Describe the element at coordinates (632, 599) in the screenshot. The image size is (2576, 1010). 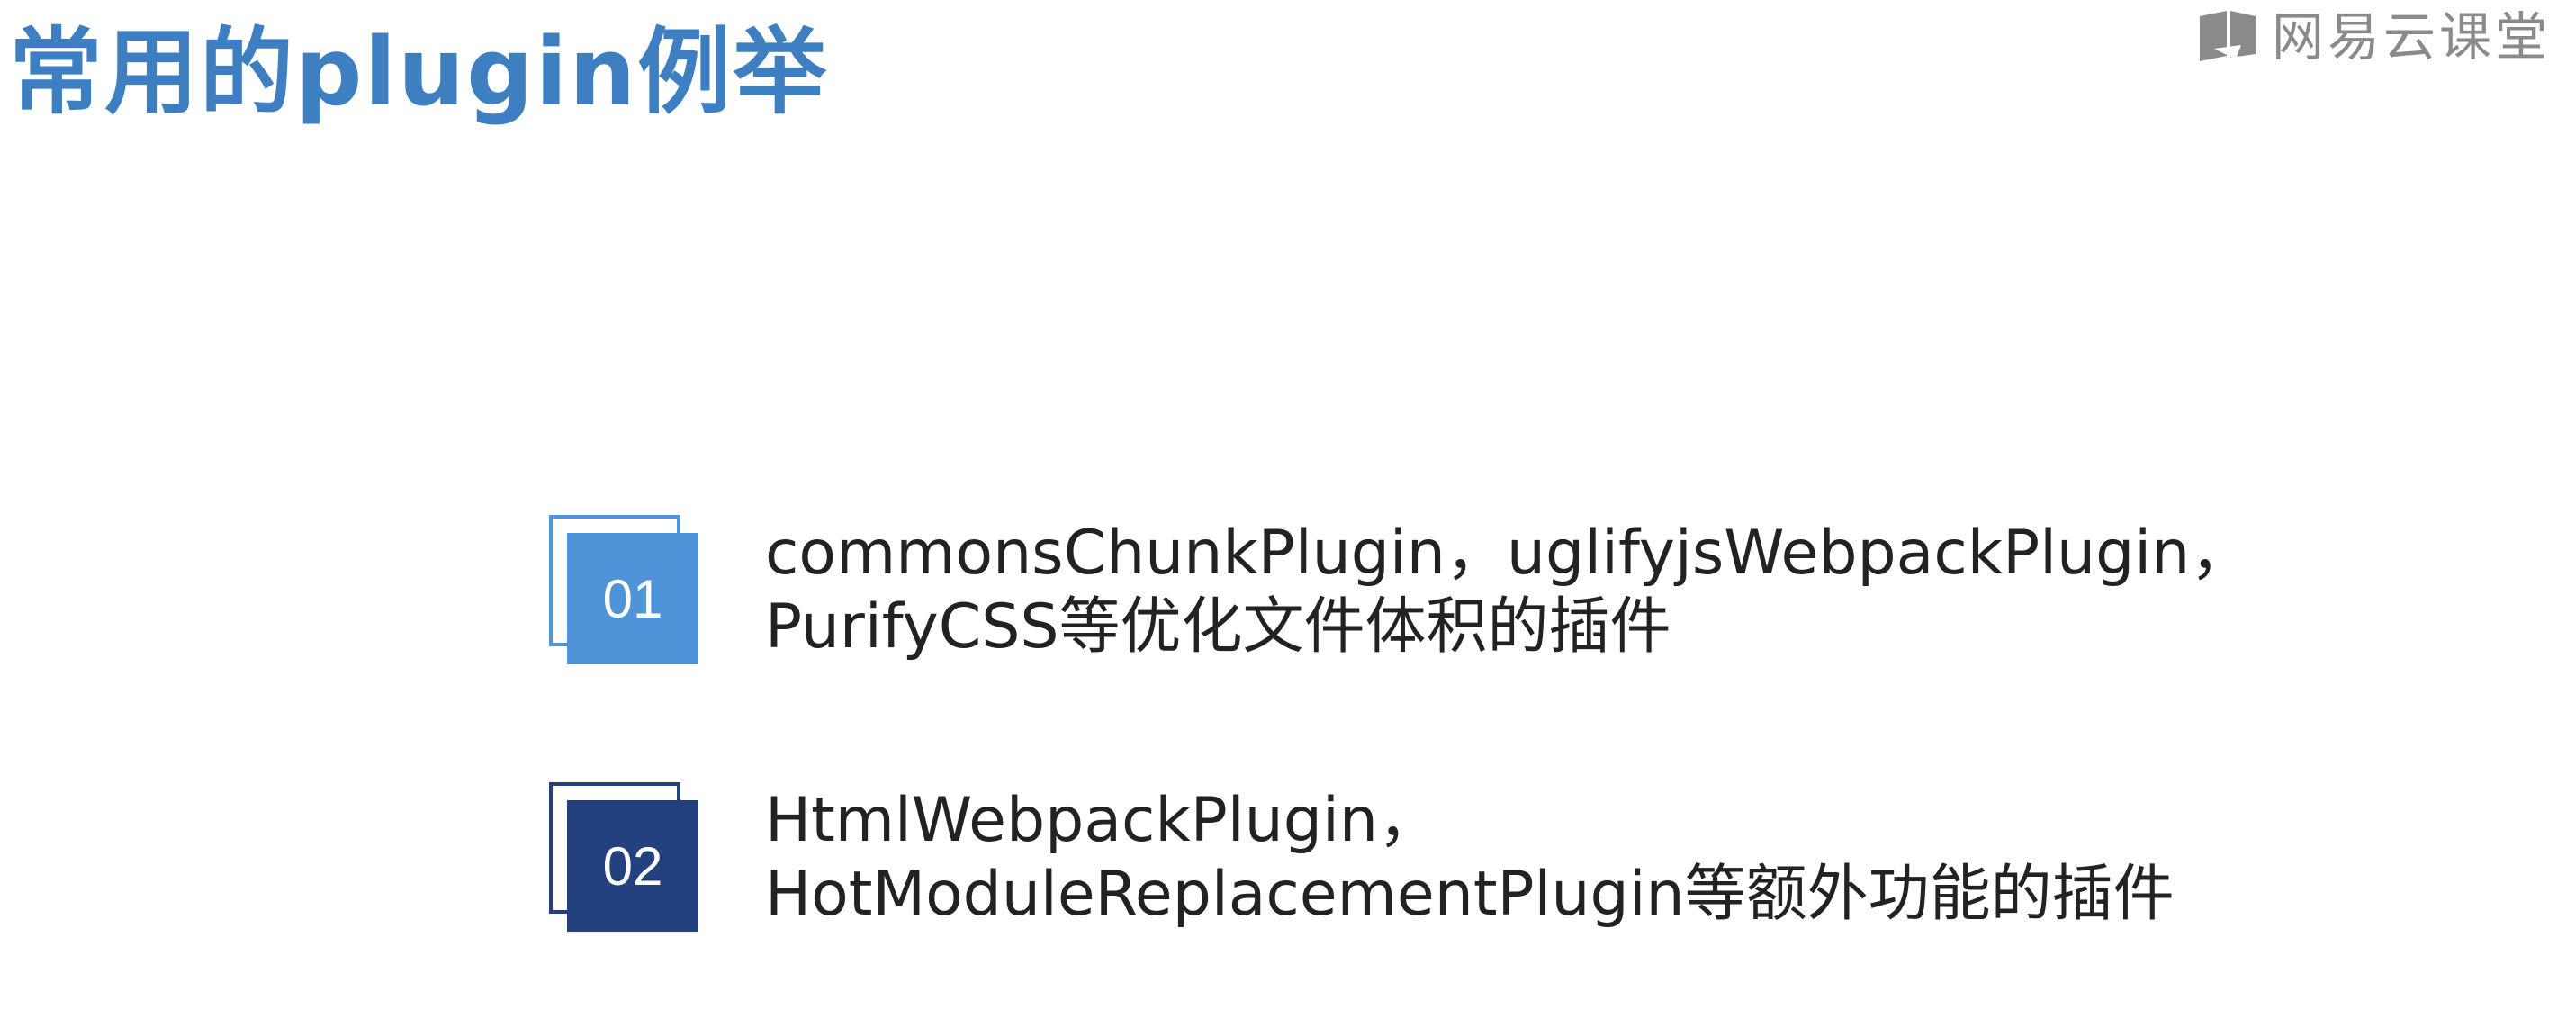
I see `badge-number: 01` at that location.